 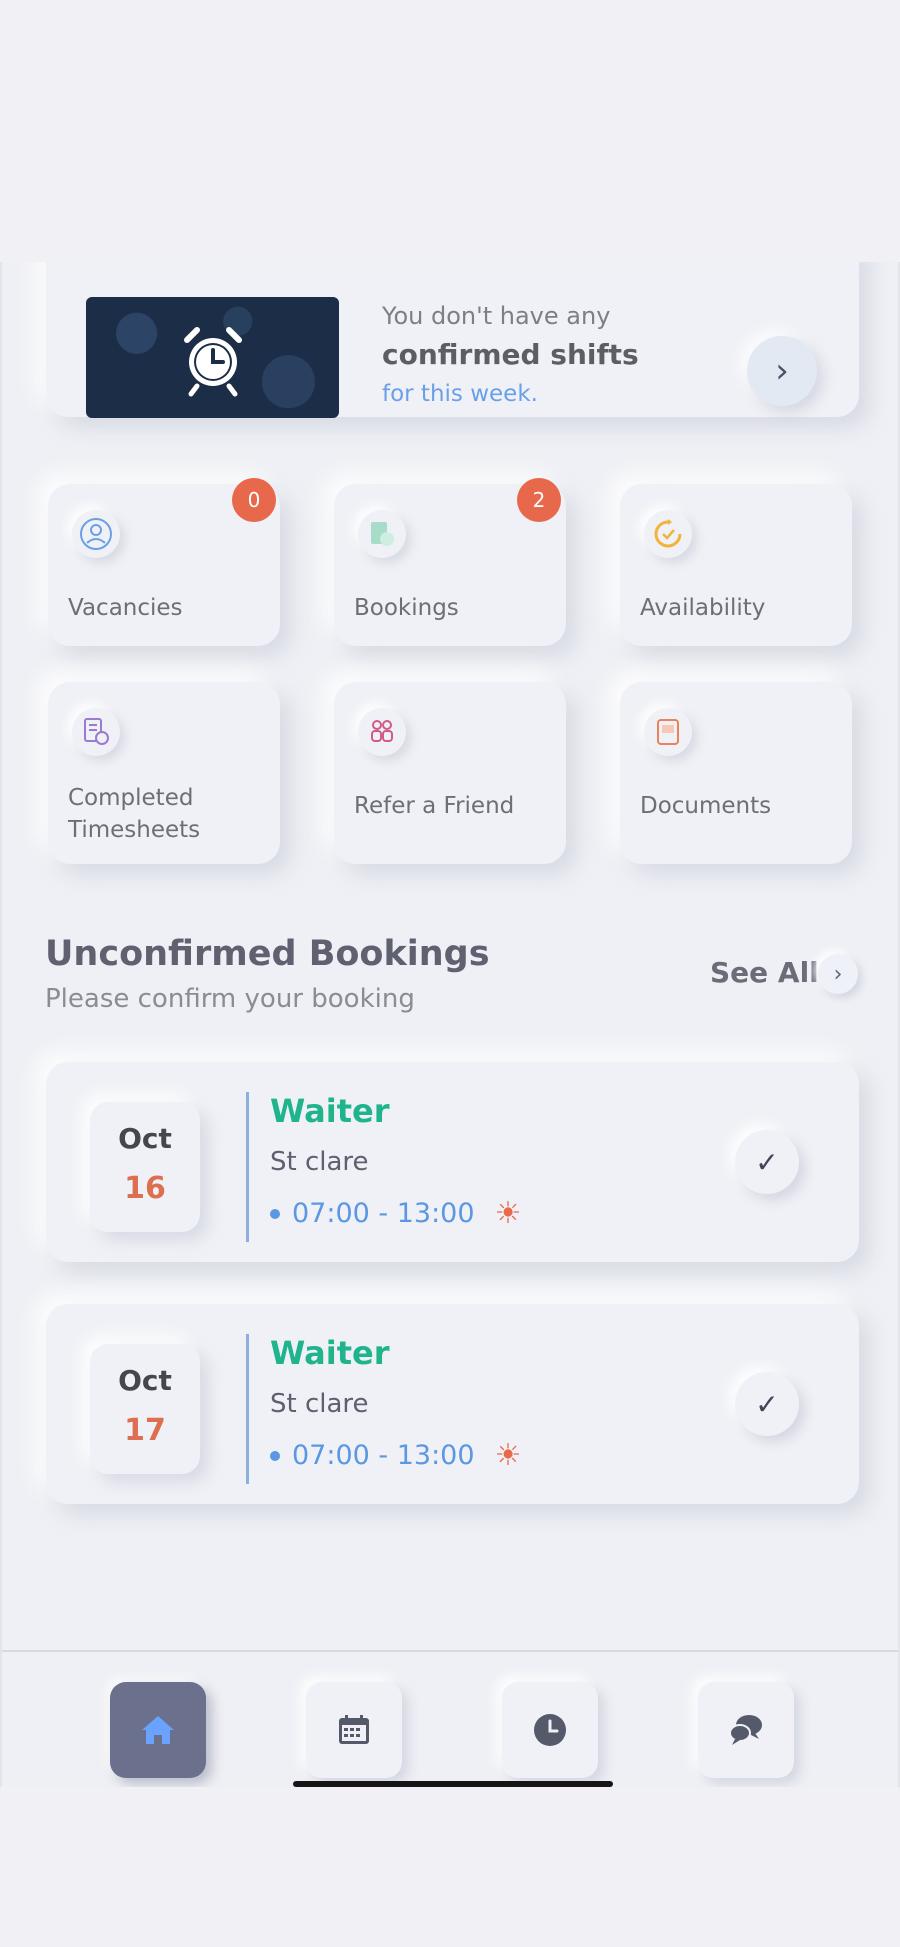 What do you see at coordinates (668, 732) in the screenshot?
I see `document-icon` at bounding box center [668, 732].